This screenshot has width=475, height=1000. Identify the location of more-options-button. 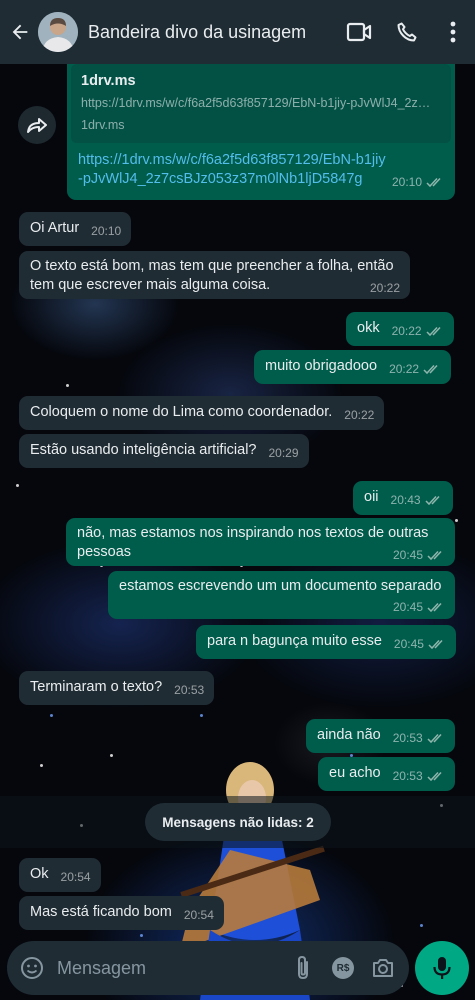
(453, 32).